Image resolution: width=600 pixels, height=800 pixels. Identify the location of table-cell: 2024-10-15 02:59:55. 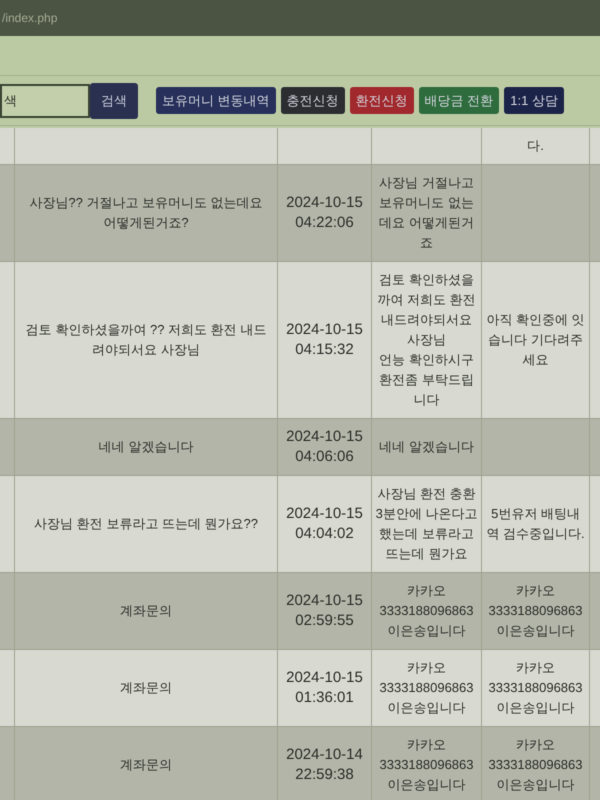
(325, 611).